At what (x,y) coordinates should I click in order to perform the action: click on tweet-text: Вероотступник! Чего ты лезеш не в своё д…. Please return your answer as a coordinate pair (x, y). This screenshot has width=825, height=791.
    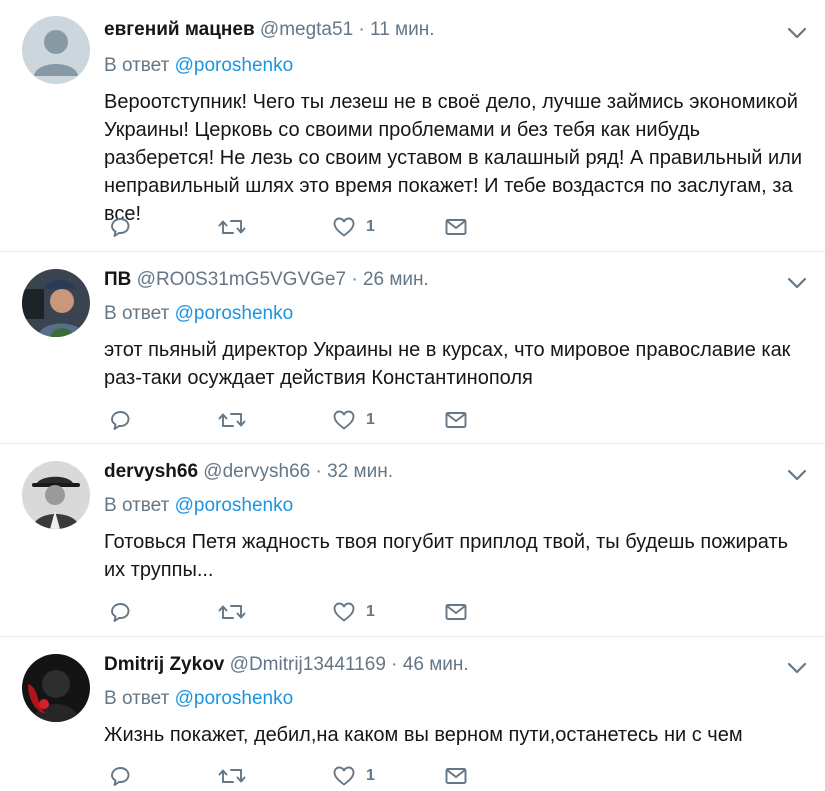
    Looking at the image, I should click on (453, 158).